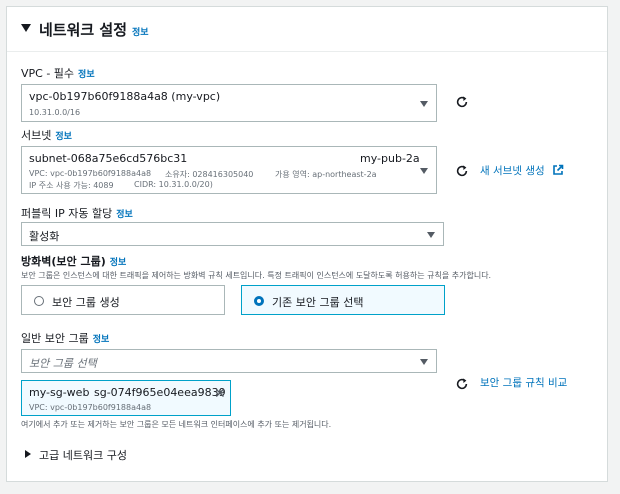  What do you see at coordinates (86, 302) in the screenshot?
I see `radio-create-sg-label: 보안 그룹 생성` at bounding box center [86, 302].